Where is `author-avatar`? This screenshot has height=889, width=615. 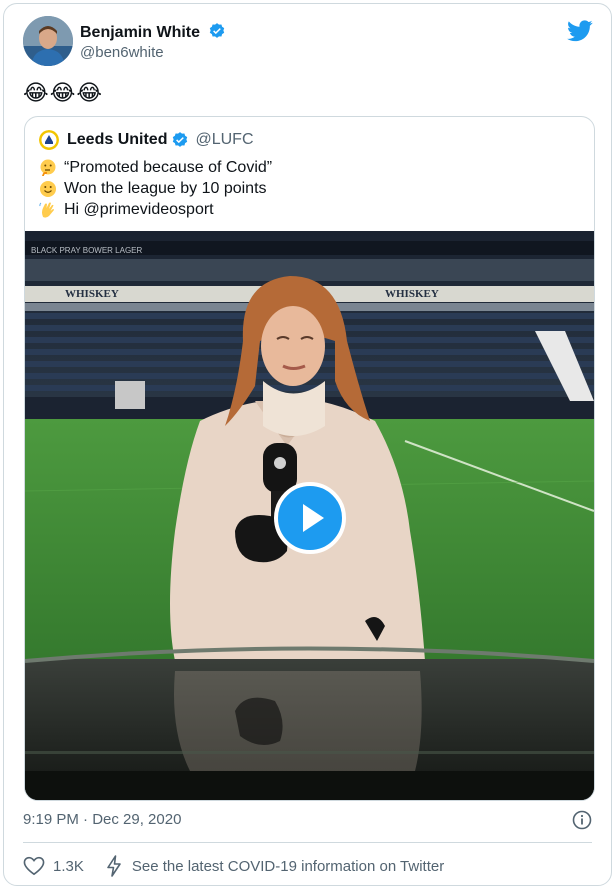
author-avatar is located at coordinates (48, 41).